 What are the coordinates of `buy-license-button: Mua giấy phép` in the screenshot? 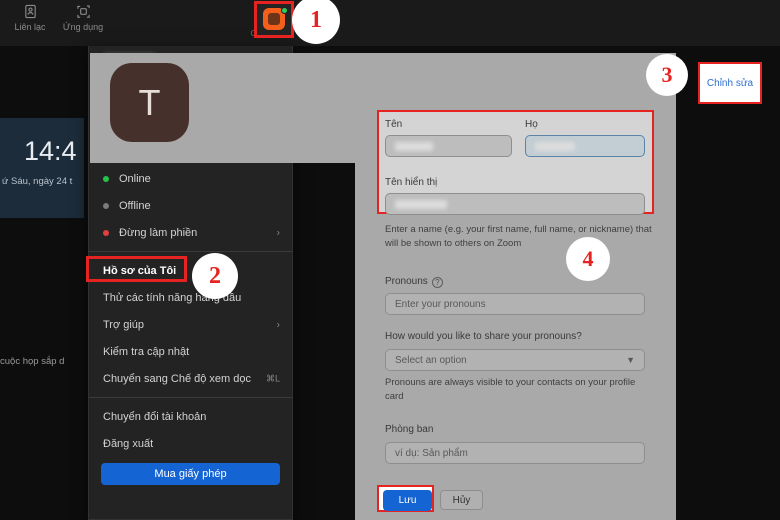 It's located at (190, 474).